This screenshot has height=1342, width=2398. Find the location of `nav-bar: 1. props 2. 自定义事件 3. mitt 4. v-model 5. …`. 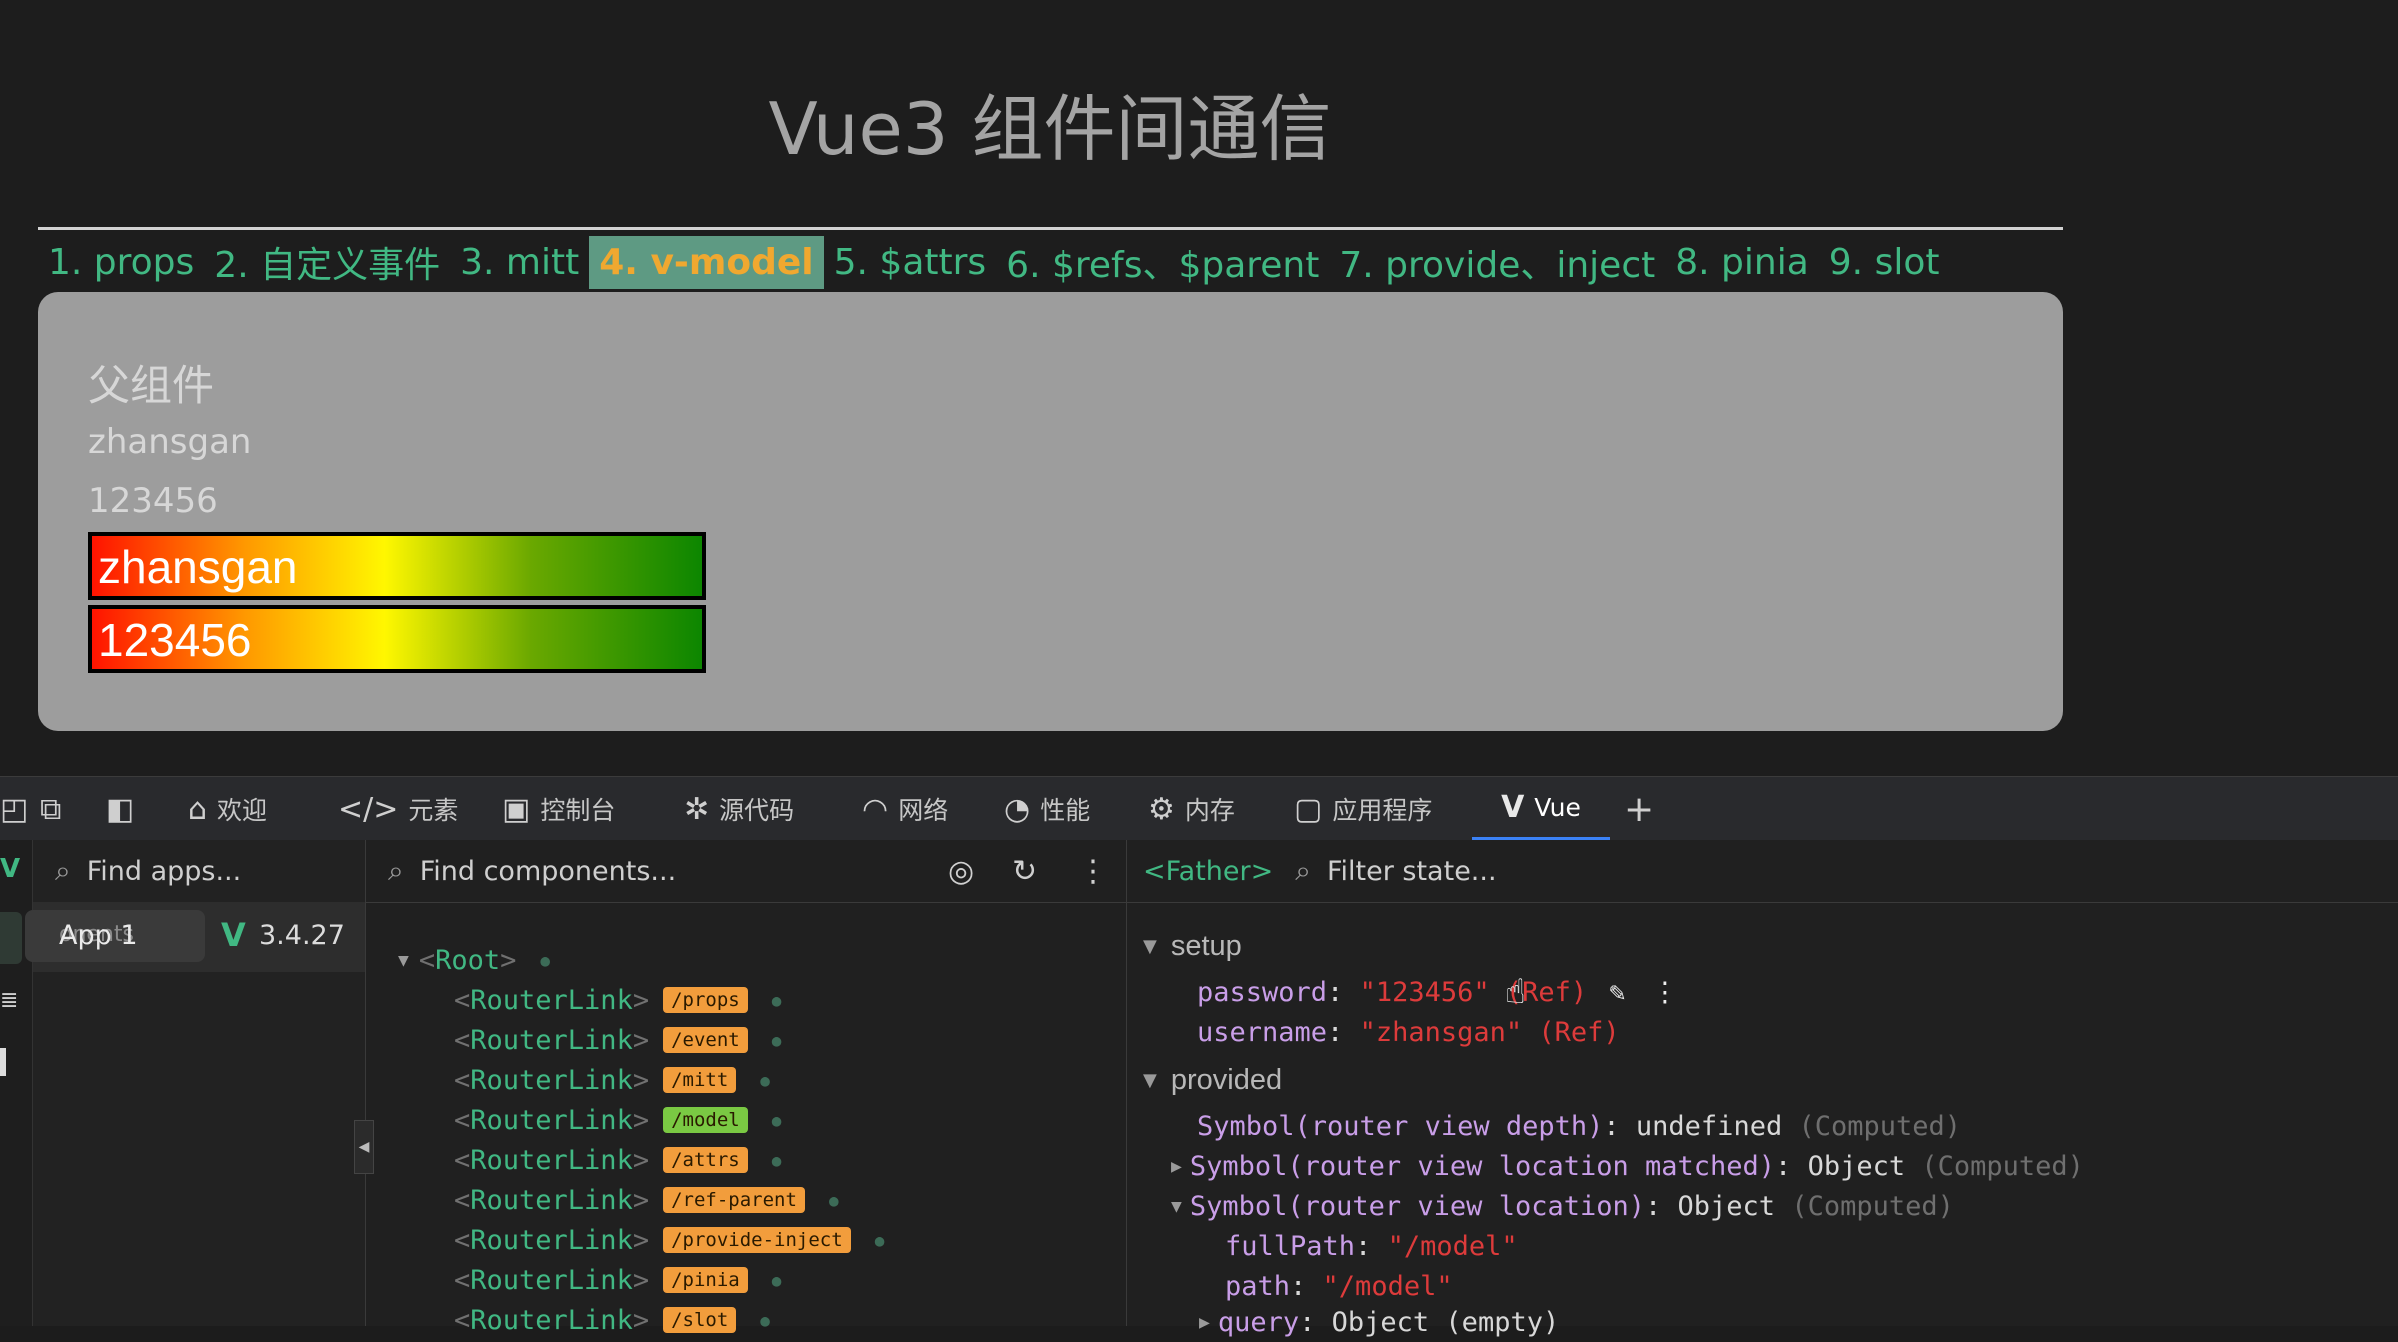

nav-bar: 1. props 2. 自定义事件 3. mitt 4. v-model 5. … is located at coordinates (993, 262).